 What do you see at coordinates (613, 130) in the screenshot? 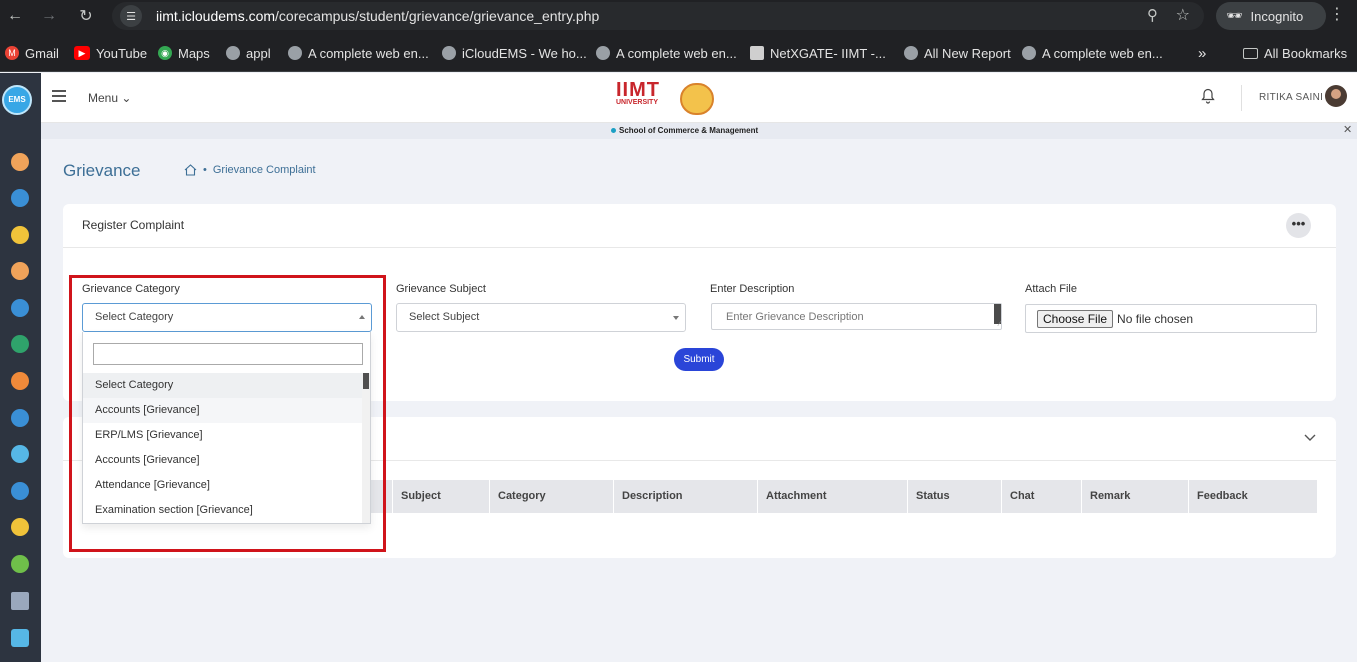
I see `status-dot-icon` at bounding box center [613, 130].